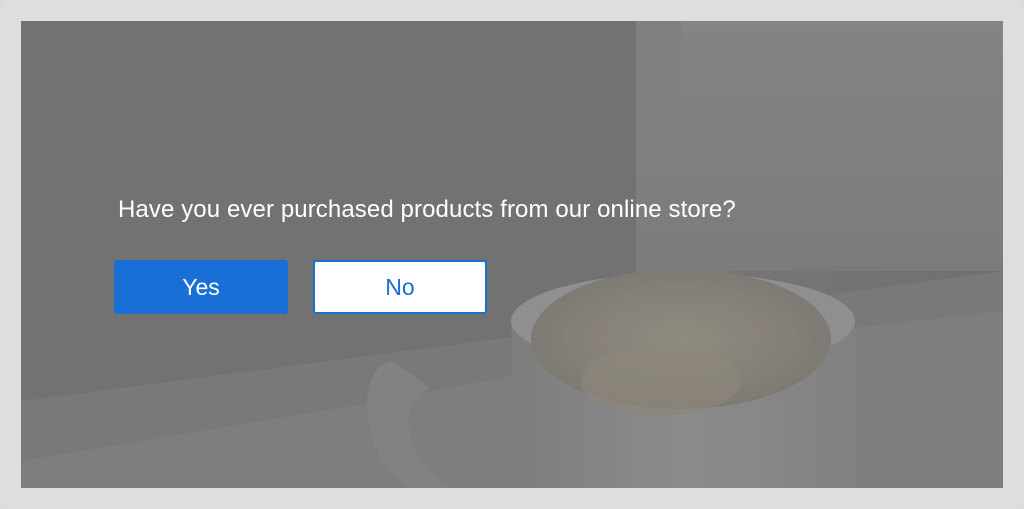 The width and height of the screenshot is (1024, 509). What do you see at coordinates (400, 287) in the screenshot?
I see `no-button: No` at bounding box center [400, 287].